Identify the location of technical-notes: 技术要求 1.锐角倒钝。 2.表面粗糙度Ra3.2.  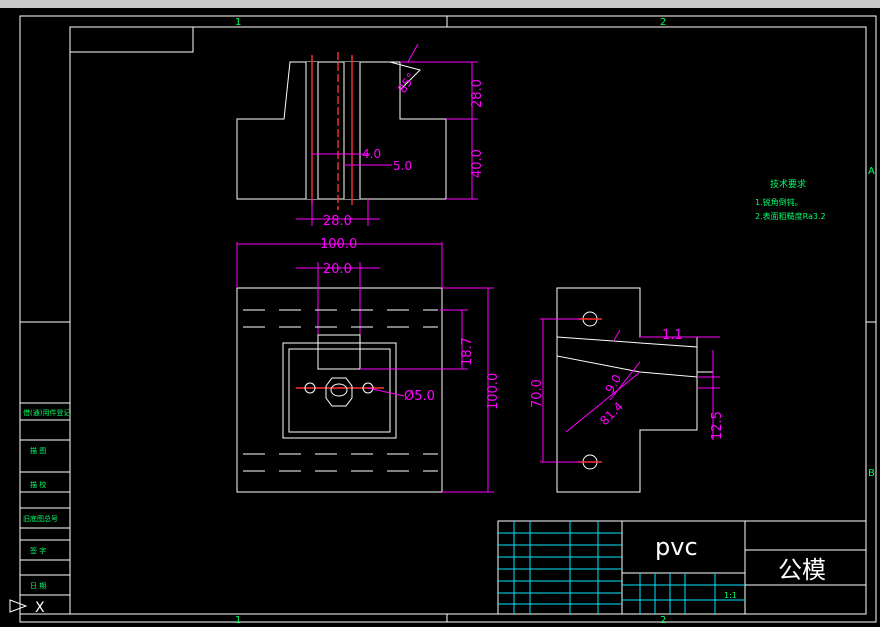
(790, 199).